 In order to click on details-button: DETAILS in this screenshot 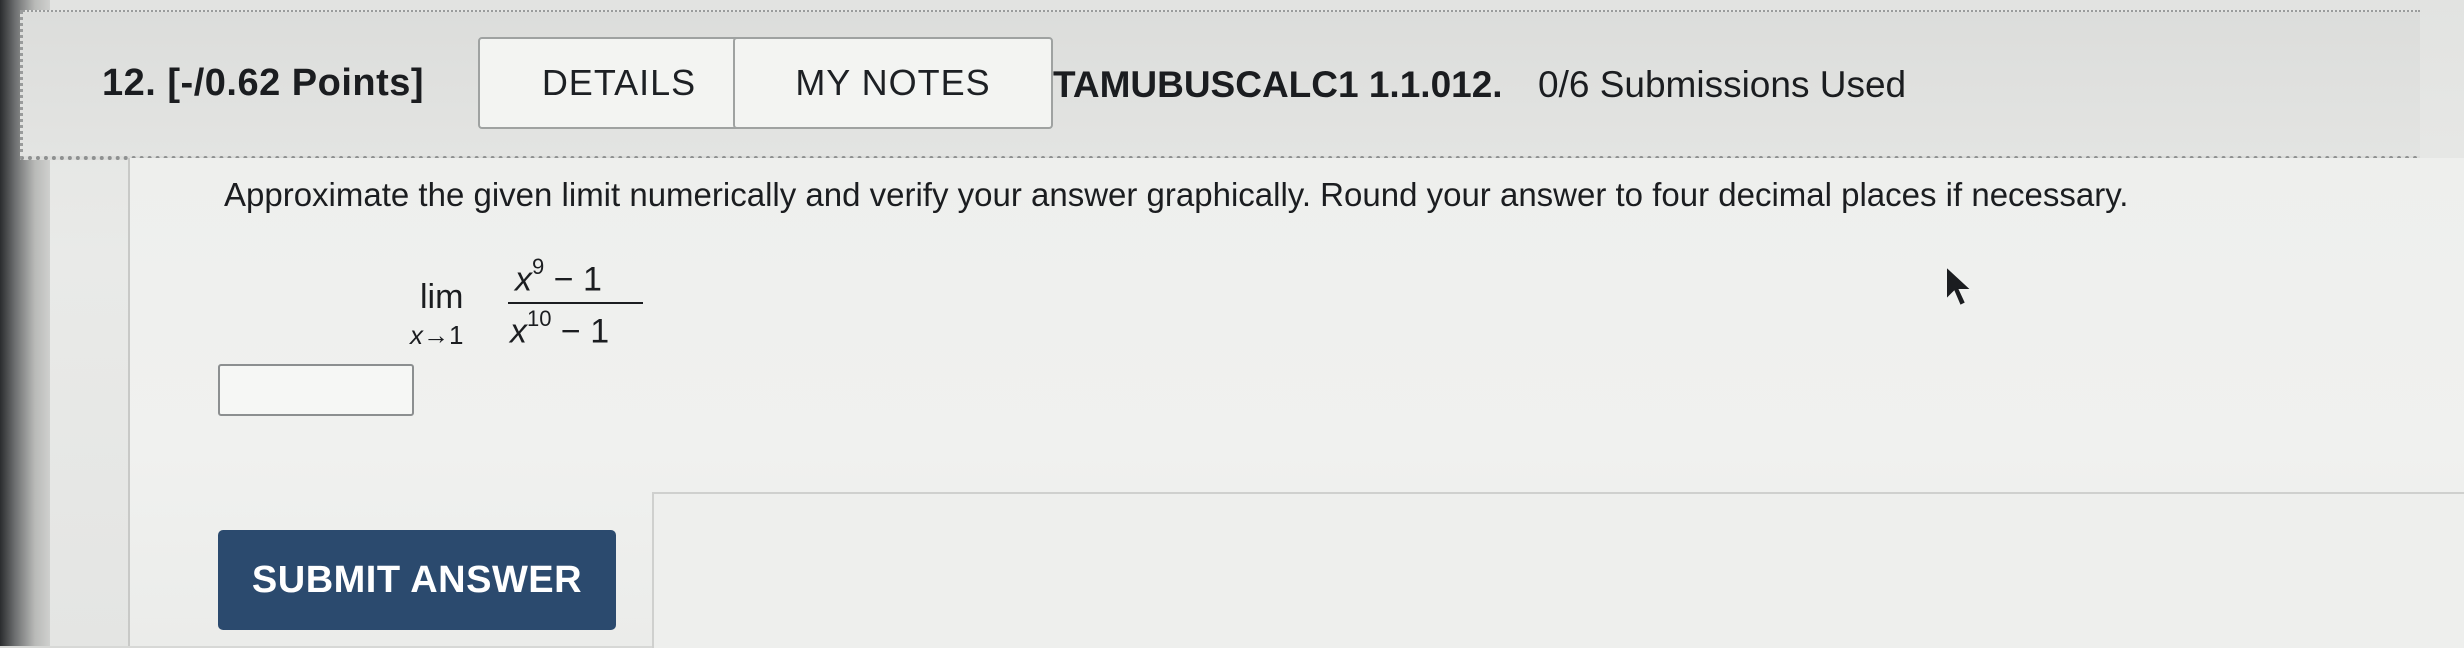, I will do `click(619, 83)`.